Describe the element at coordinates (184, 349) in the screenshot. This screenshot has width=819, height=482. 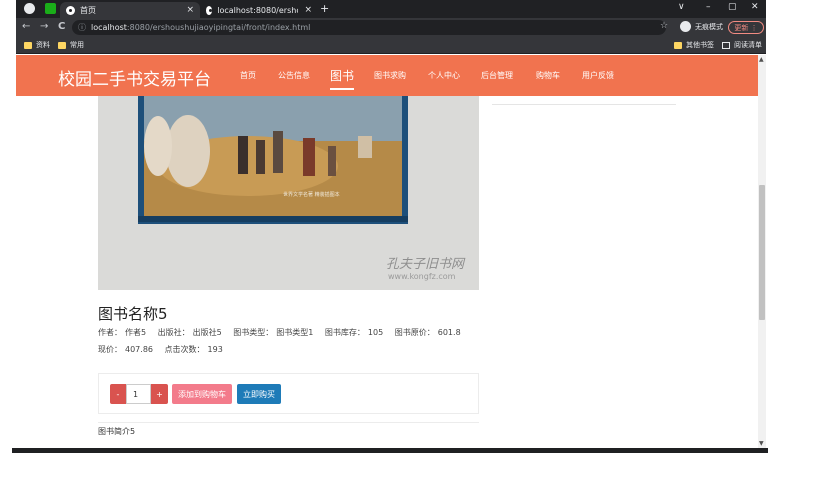
I see `meta-label: 点击次数：` at that location.